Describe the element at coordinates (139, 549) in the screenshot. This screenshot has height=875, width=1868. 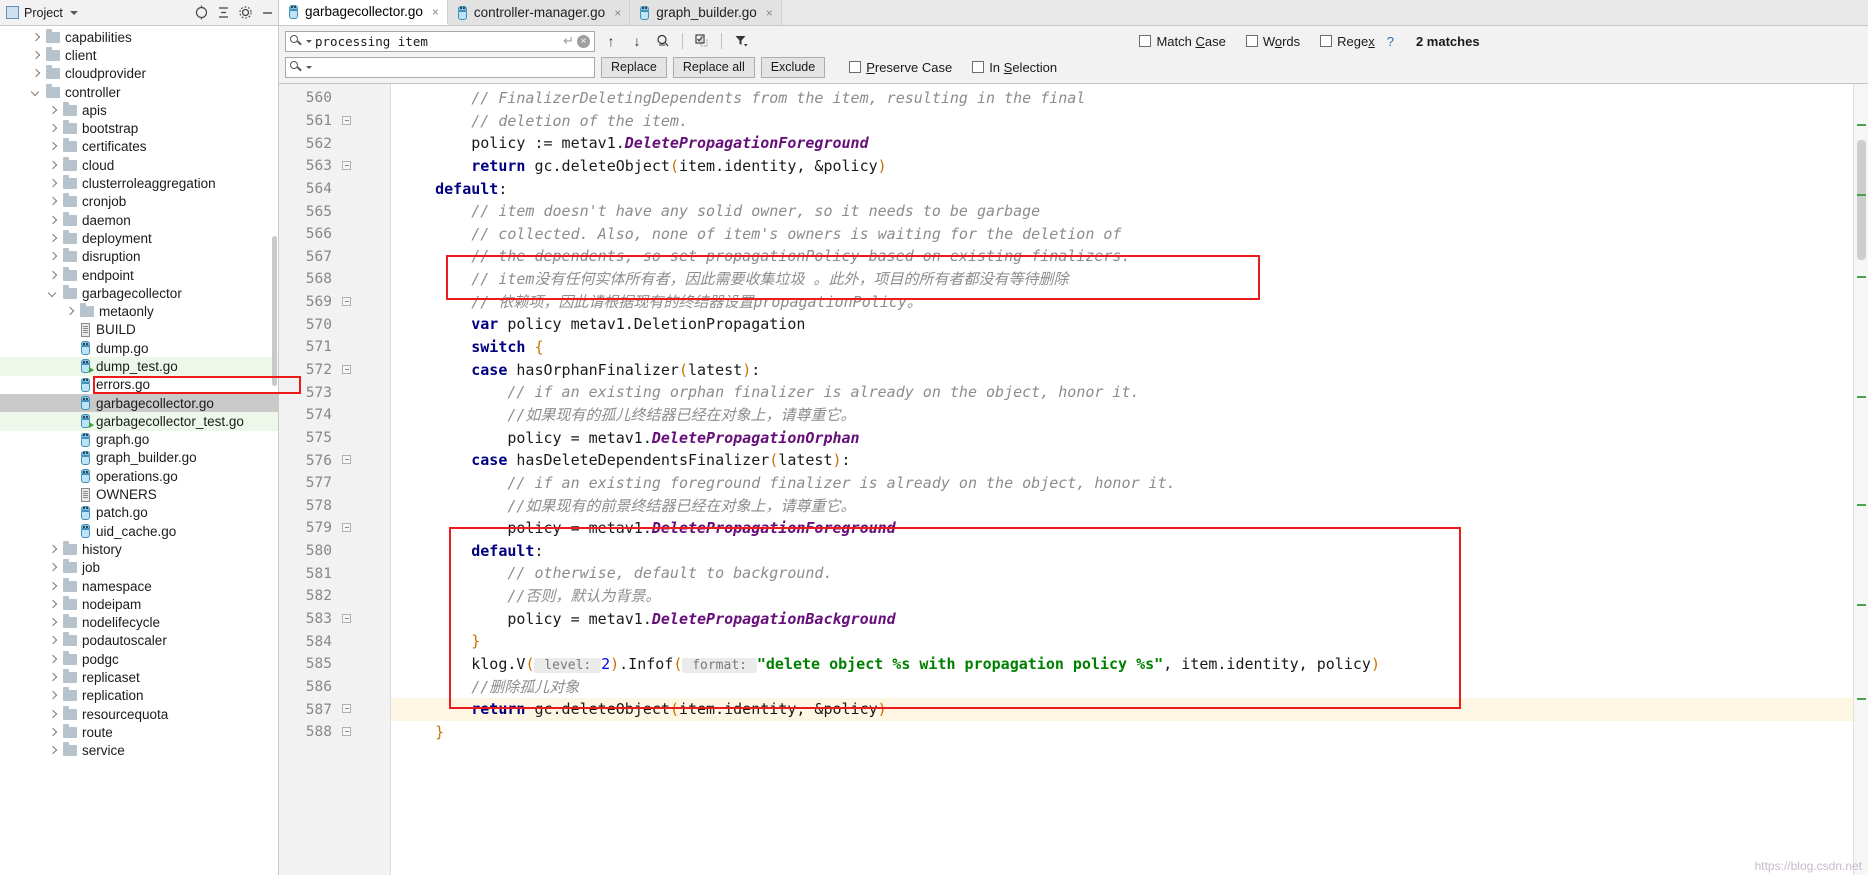
I see `tree-item-history: history` at that location.